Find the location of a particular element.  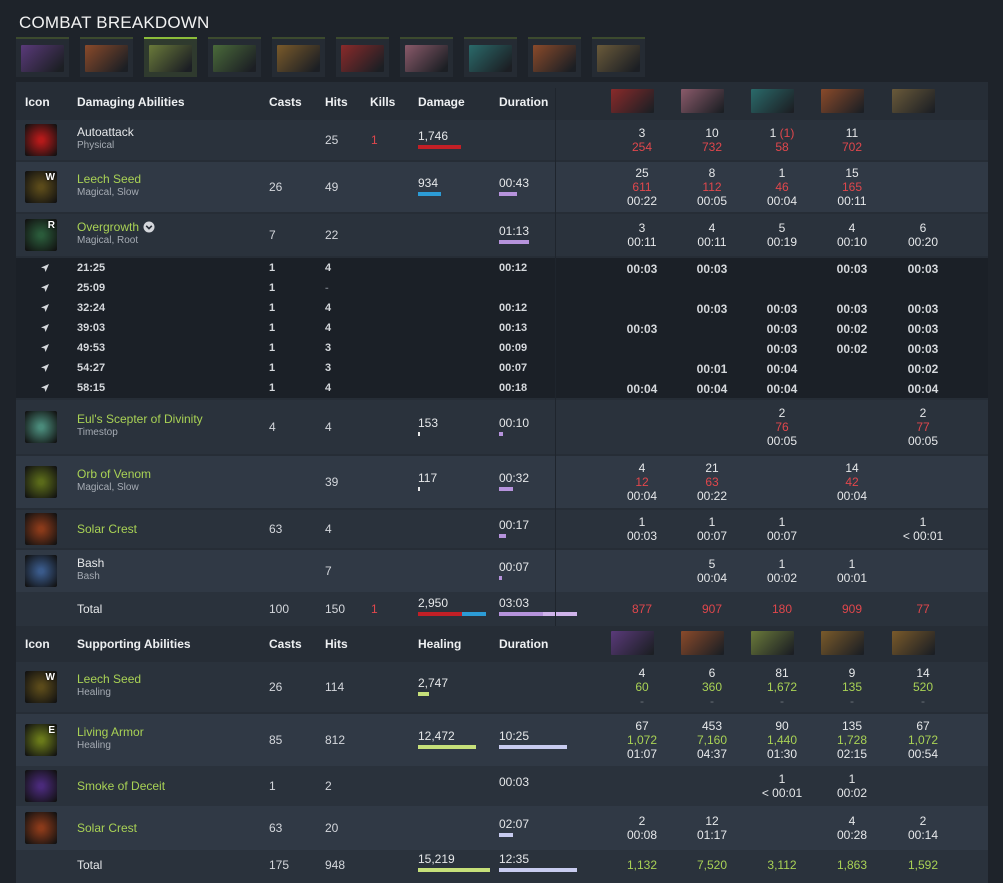

cell-line: 1 (1) is located at coordinates (782, 133).